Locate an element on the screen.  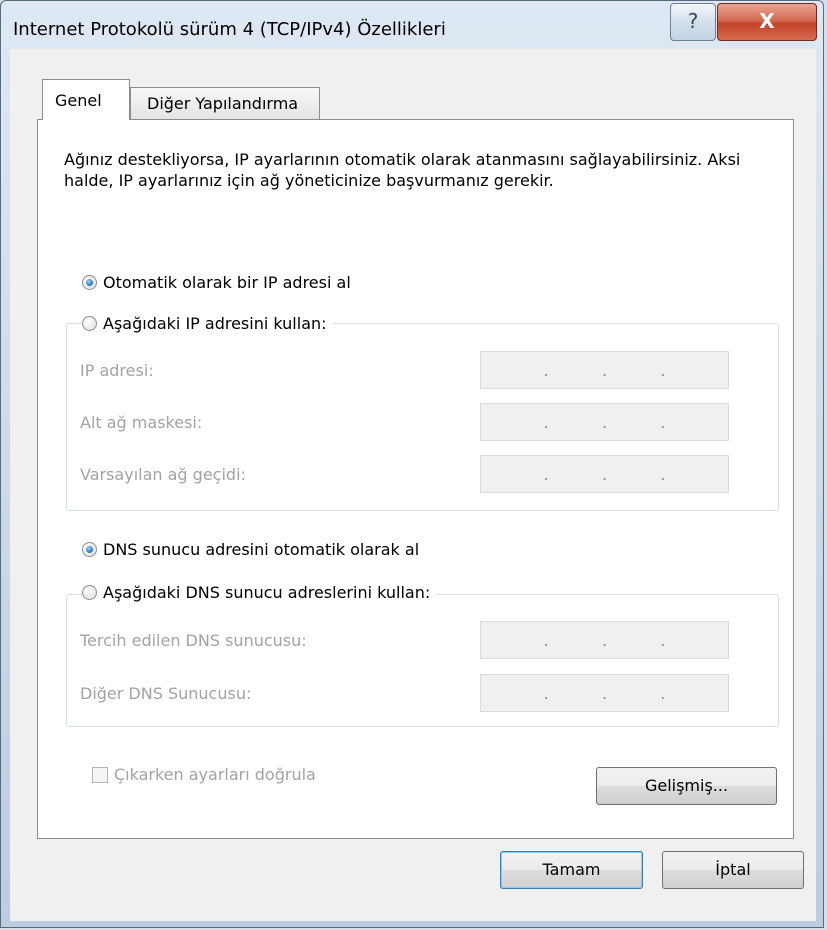
radio-manual-ip-indicator is located at coordinates (89, 323).